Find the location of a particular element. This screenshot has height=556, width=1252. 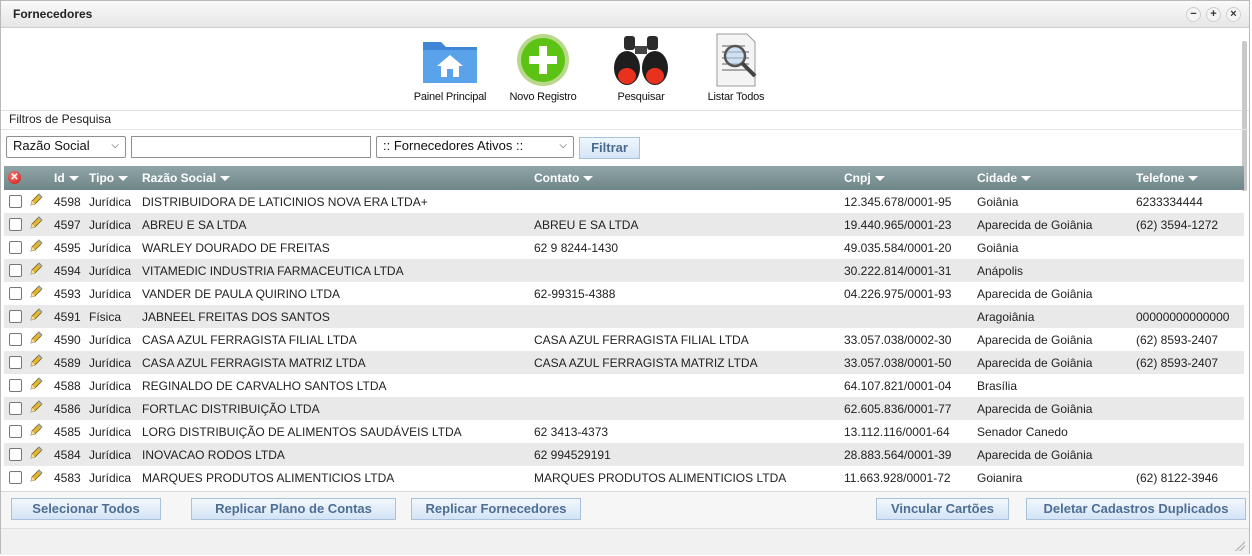

filters-label: Filtros de Pesquisa is located at coordinates (60, 119).